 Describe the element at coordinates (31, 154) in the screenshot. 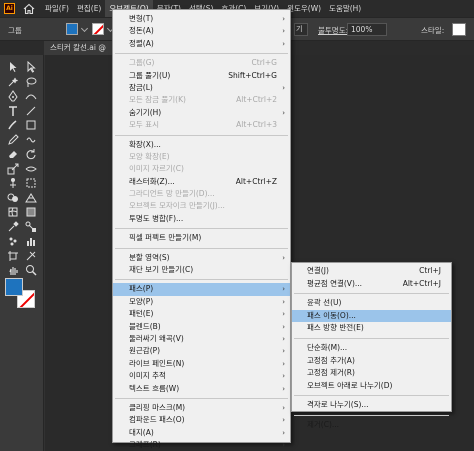

I see `rotate-tool-icon` at that location.